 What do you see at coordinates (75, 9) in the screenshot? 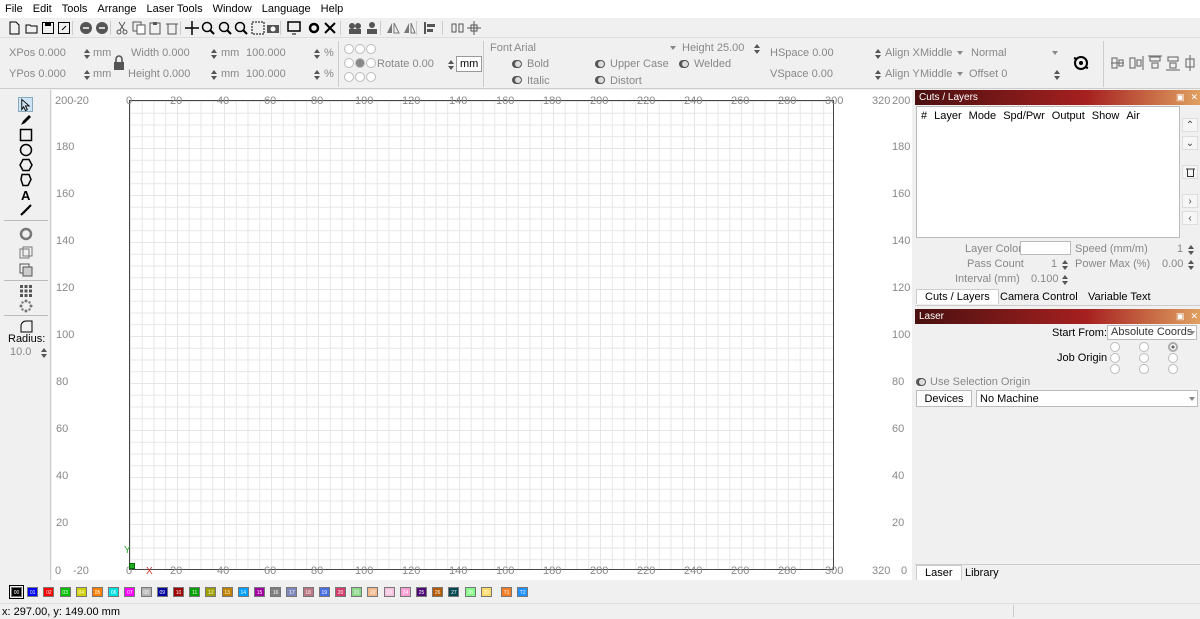
I see `menu-tools: Tools` at bounding box center [75, 9].